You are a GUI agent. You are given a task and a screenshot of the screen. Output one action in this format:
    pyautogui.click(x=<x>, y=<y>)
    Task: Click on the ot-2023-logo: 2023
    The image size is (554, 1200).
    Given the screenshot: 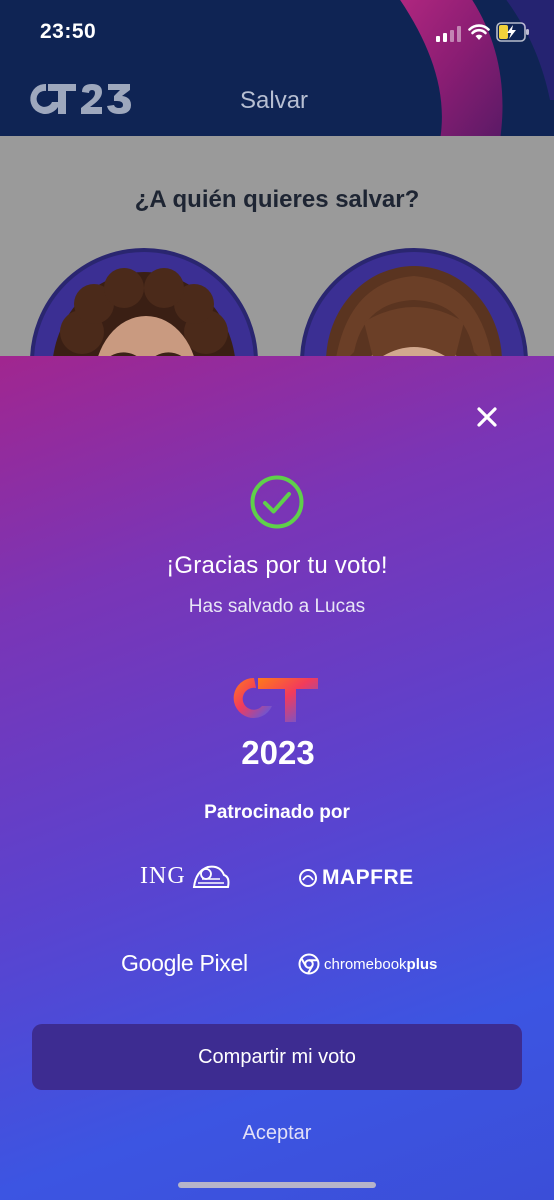 What is the action you would take?
    pyautogui.click(x=275, y=722)
    